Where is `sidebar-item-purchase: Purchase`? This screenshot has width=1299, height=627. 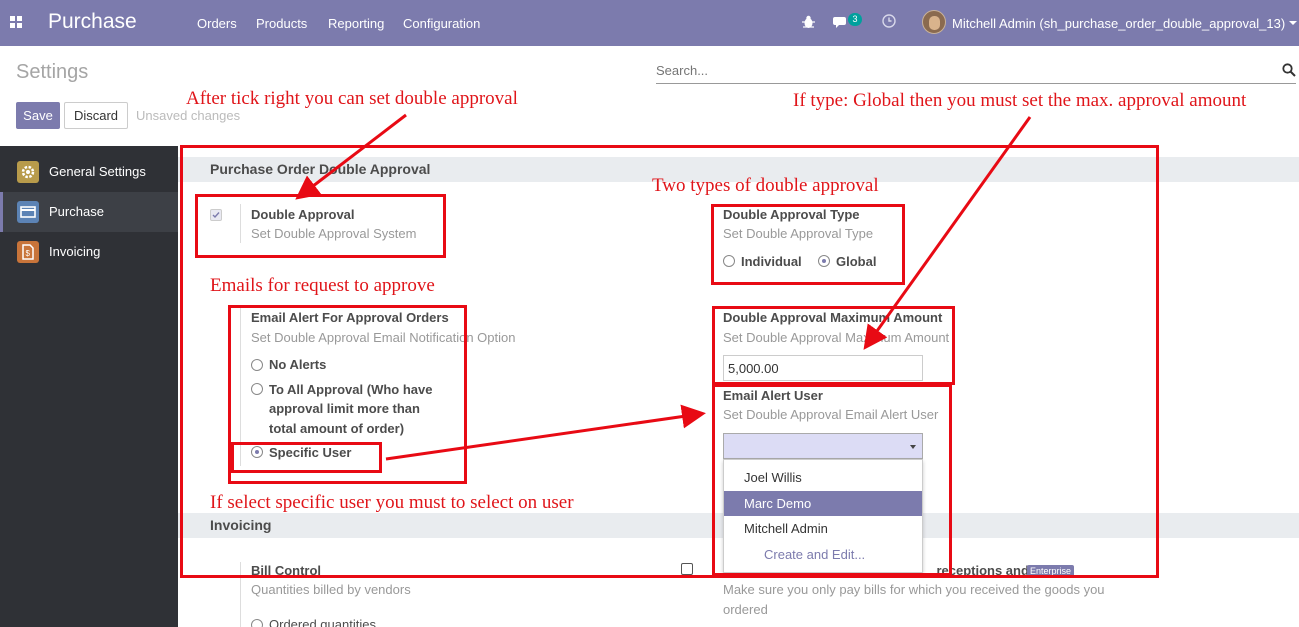
sidebar-item-purchase: Purchase is located at coordinates (89, 212).